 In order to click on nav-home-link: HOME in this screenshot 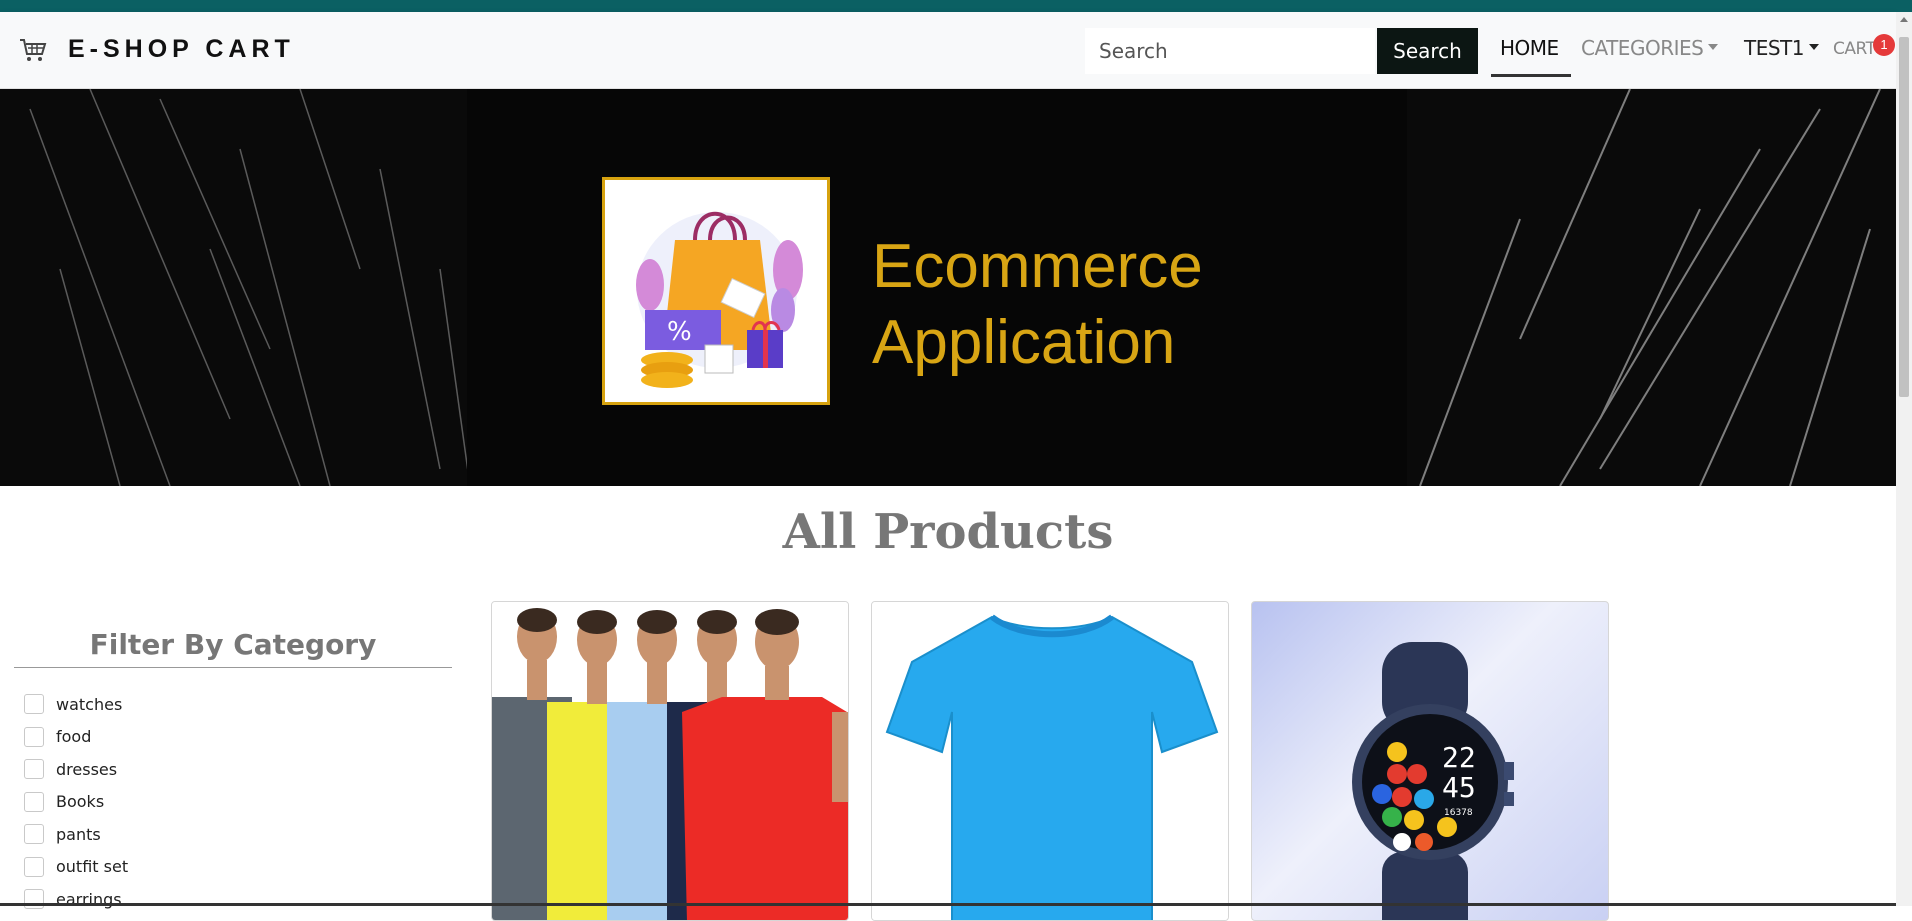, I will do `click(1529, 48)`.